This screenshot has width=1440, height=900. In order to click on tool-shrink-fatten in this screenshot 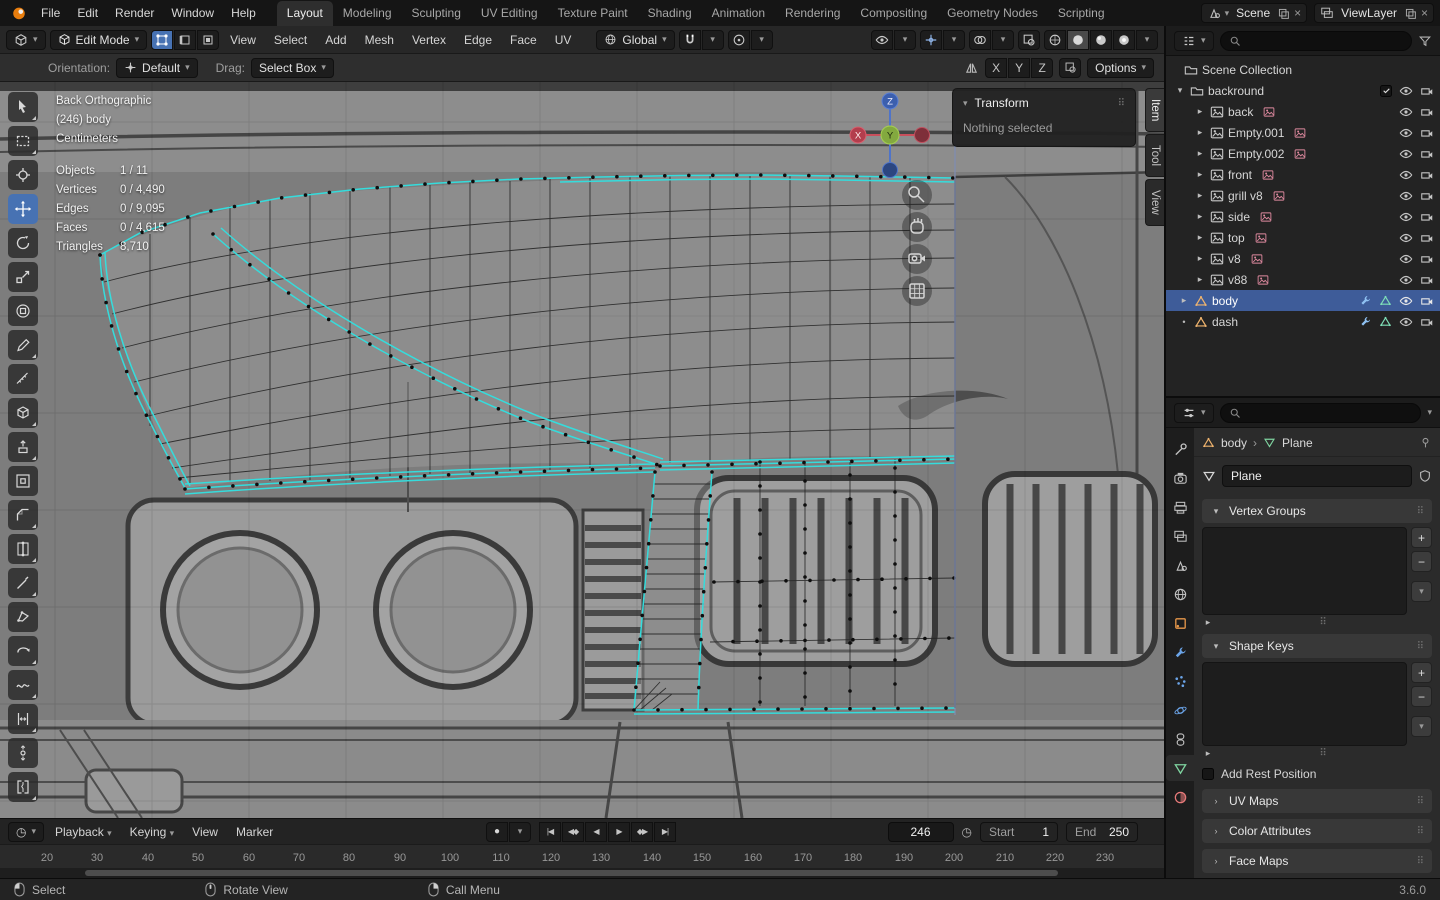, I will do `click(23, 753)`.